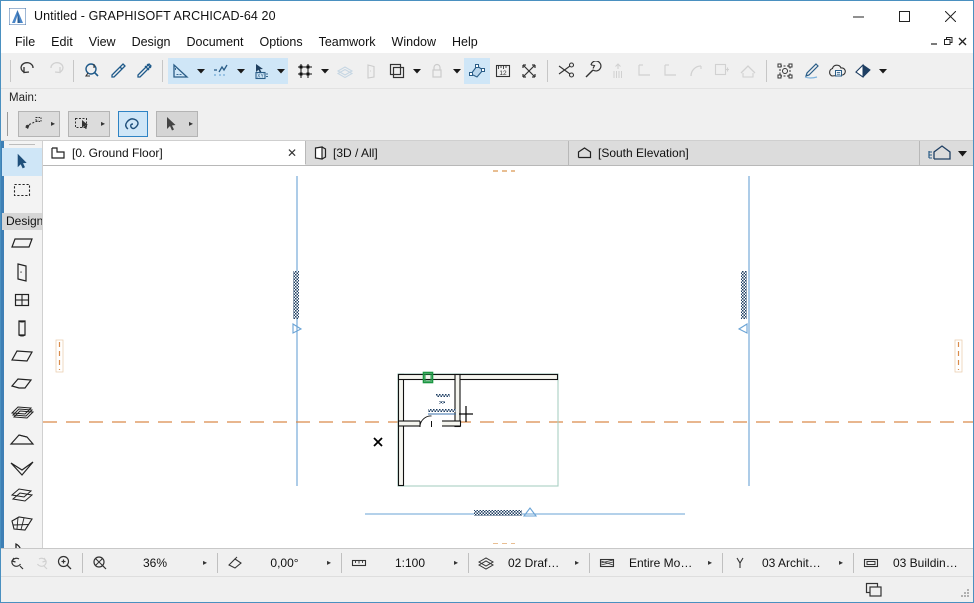 Image resolution: width=974 pixels, height=603 pixels. Describe the element at coordinates (347, 42) in the screenshot. I see `menu-teamwork: Teamwork` at that location.